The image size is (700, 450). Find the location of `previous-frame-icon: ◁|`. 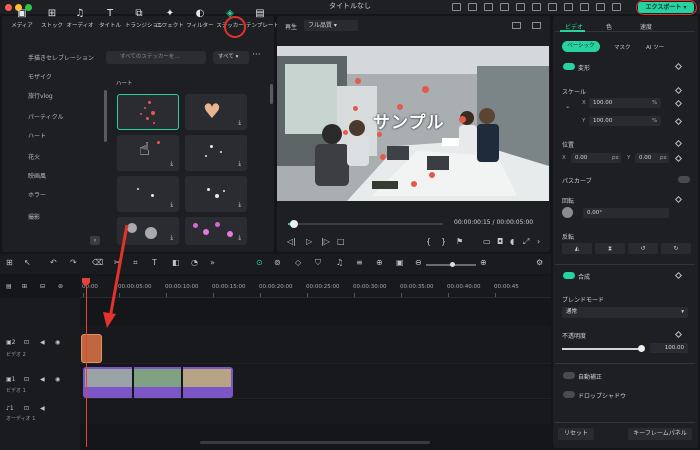

previous-frame-icon: ◁| is located at coordinates (291, 241).